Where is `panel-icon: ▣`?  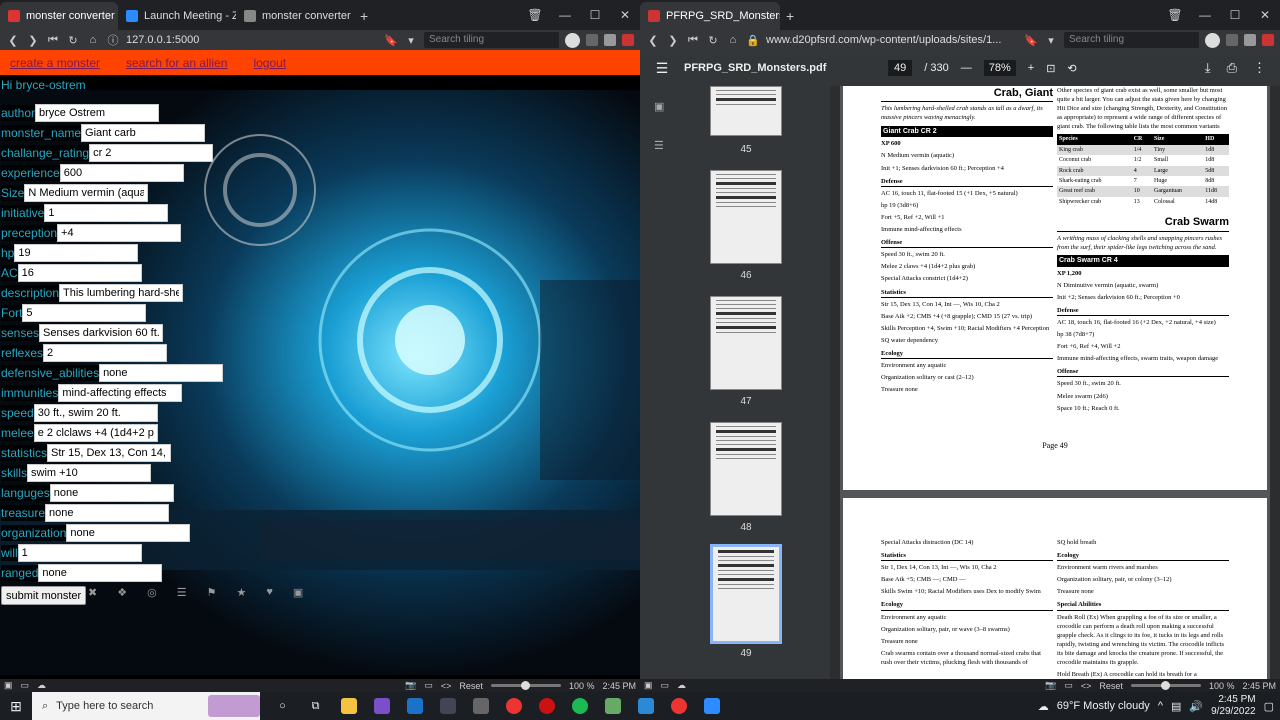 panel-icon: ▣ is located at coordinates (8, 685).